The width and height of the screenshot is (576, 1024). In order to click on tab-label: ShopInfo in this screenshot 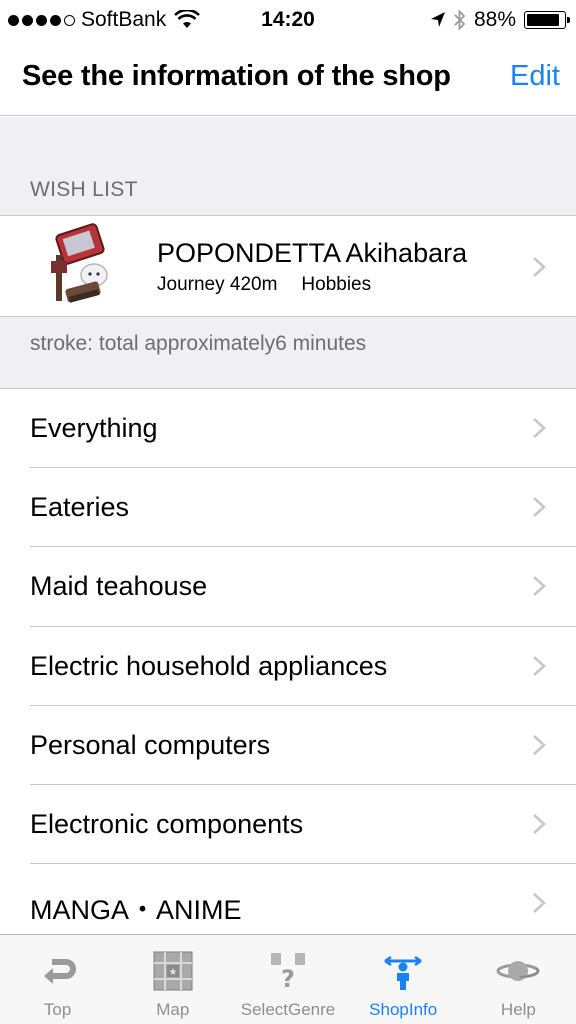, I will do `click(403, 1009)`.